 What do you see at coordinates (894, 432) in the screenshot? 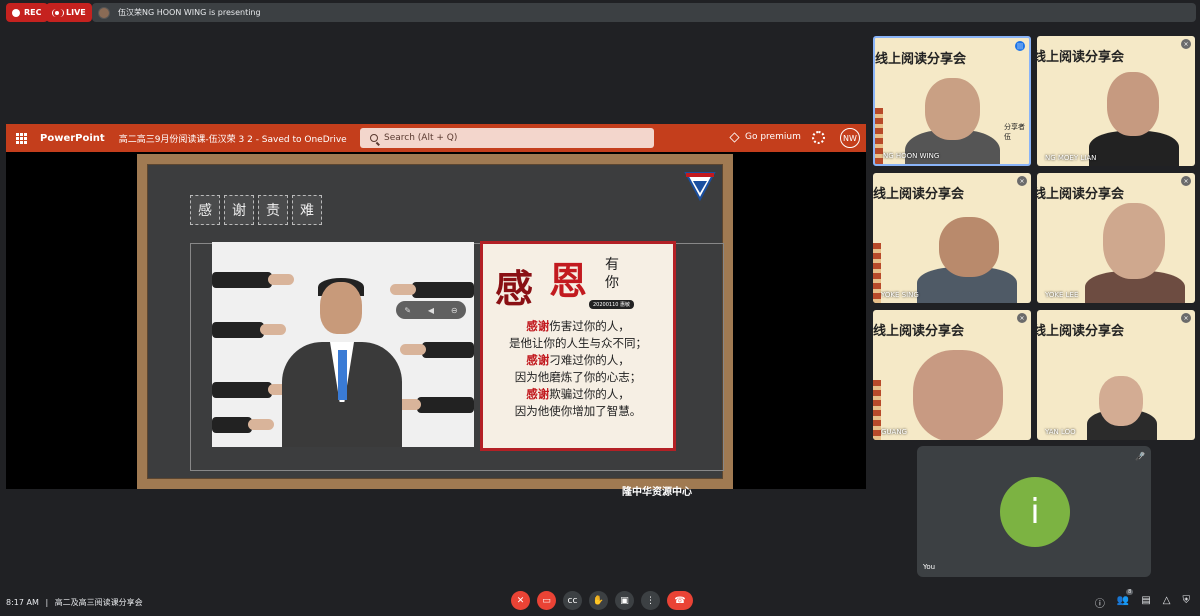
I see `participant-name: GUANG` at bounding box center [894, 432].